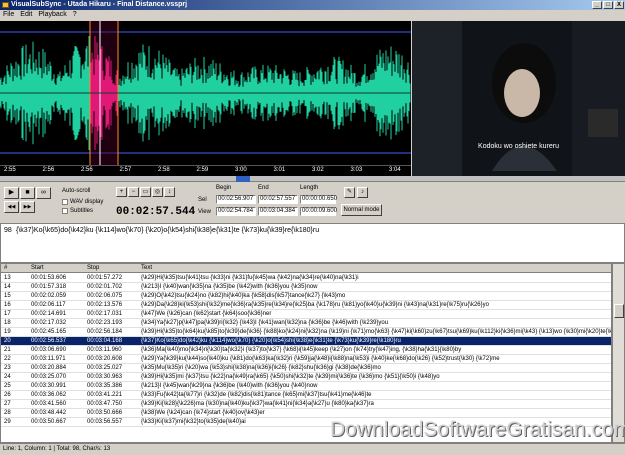  Describe the element at coordinates (7, 404) in the screenshot. I see `cell-number: 27` at that location.